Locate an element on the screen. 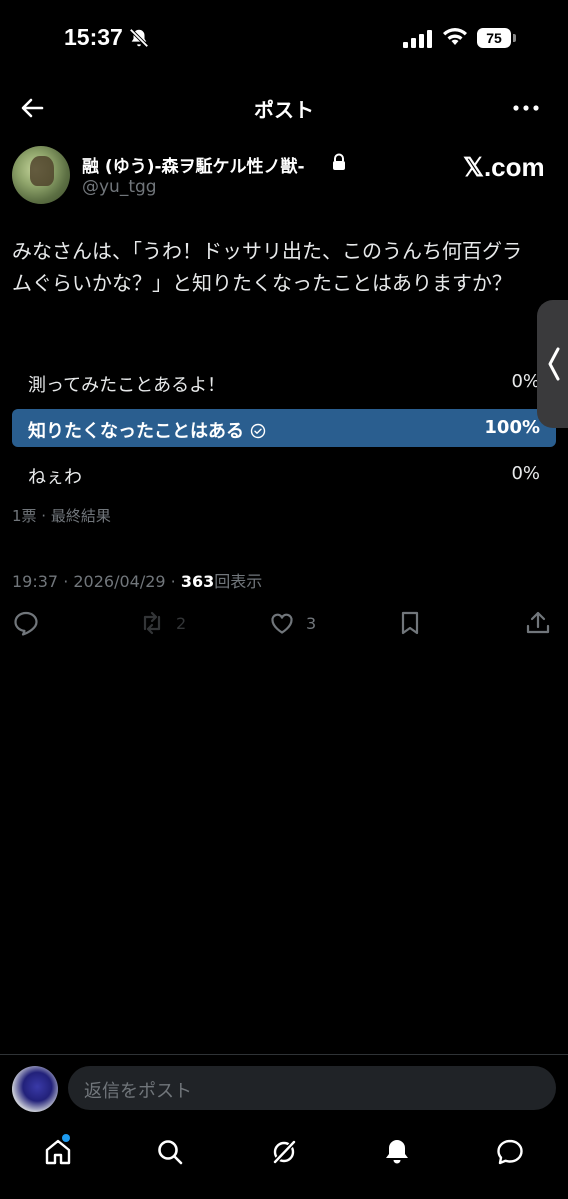 Image resolution: width=568 pixels, height=1199 pixels. share-icon is located at coordinates (538, 622).